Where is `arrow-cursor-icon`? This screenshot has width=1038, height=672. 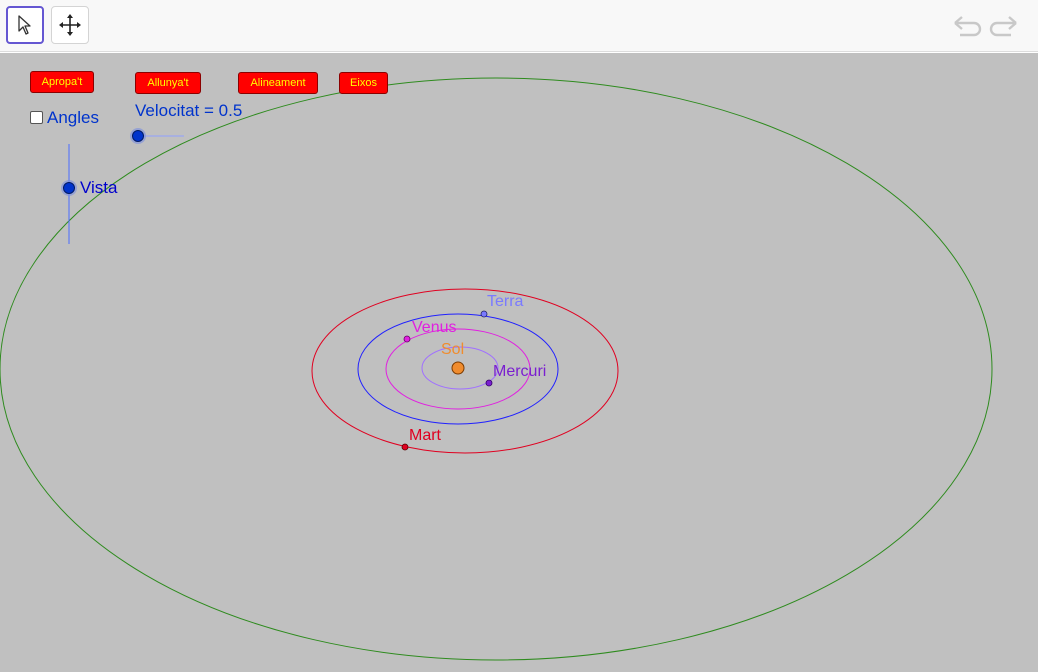
arrow-cursor-icon is located at coordinates (24, 25).